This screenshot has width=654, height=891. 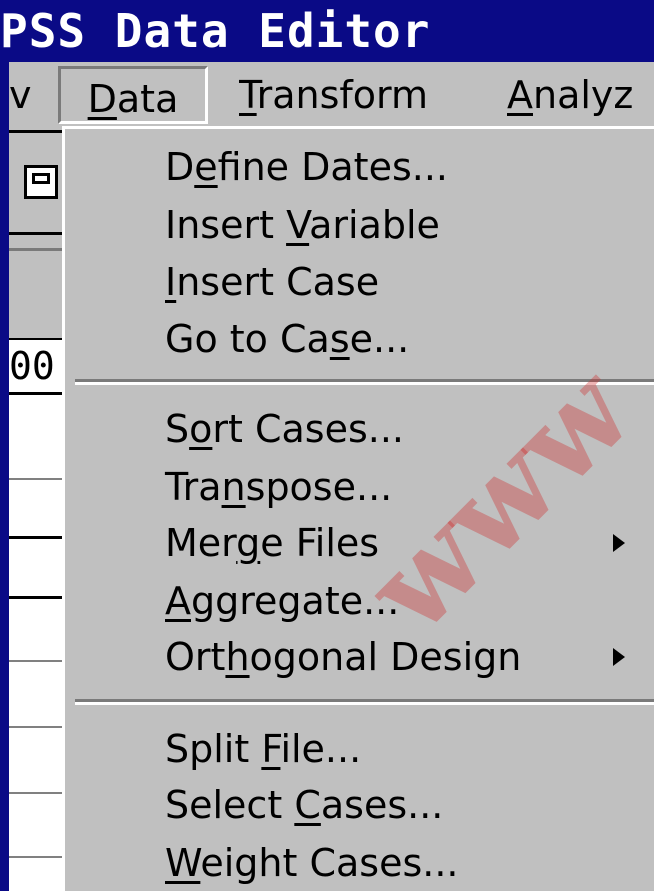 What do you see at coordinates (20, 95) in the screenshot?
I see `menu-view-label: v` at bounding box center [20, 95].